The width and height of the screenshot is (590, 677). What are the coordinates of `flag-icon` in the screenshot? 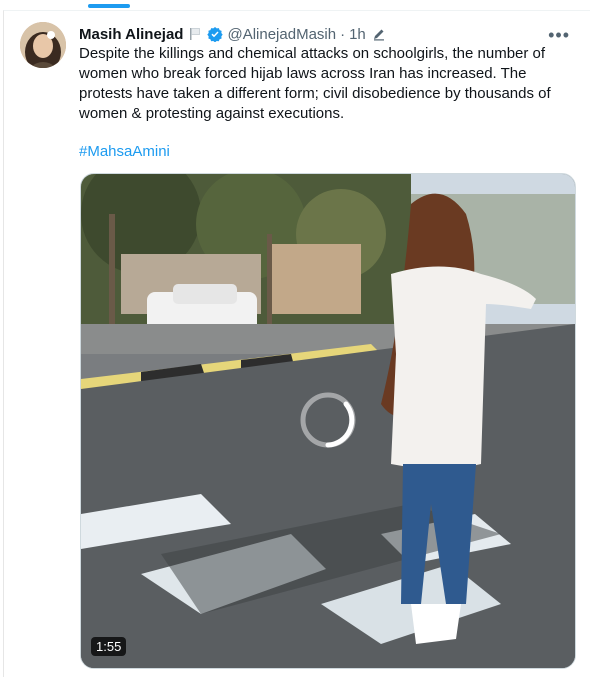 It's located at (195, 34).